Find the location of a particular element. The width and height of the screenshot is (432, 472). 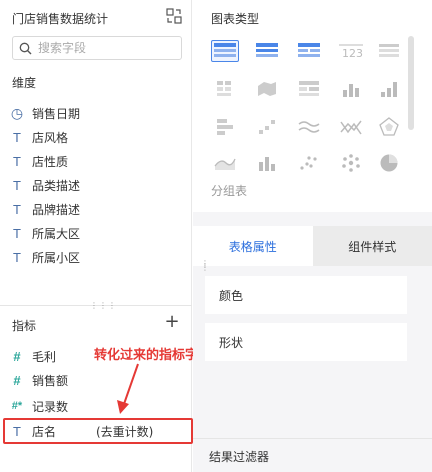

search-input is located at coordinates (103, 48).